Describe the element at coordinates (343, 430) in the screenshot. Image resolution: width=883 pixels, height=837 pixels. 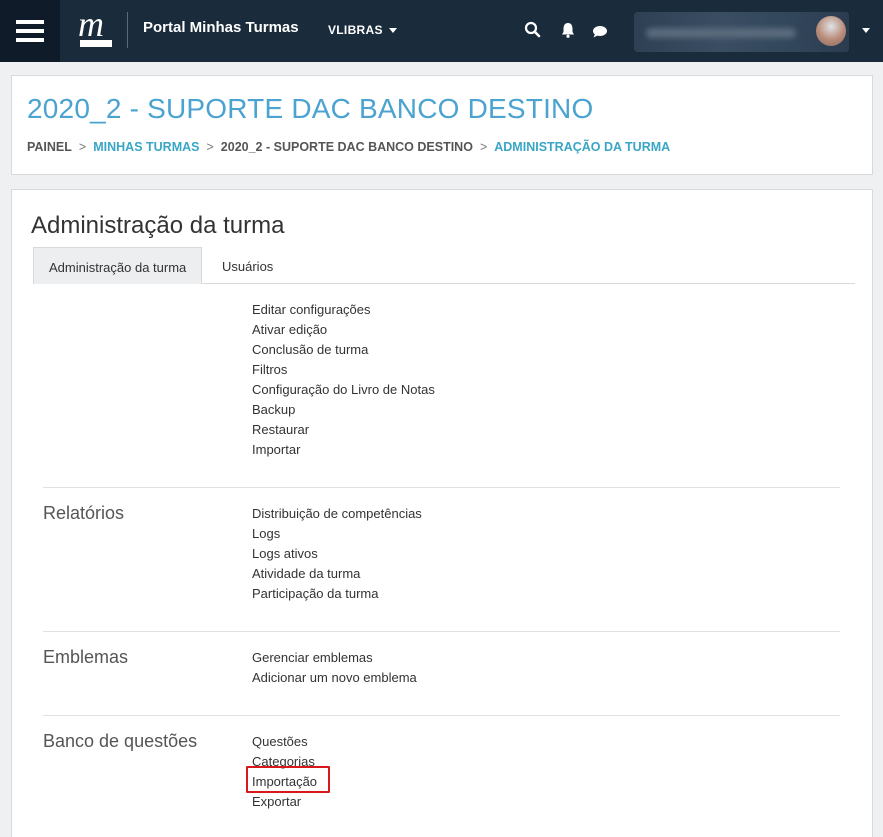
I see `list-item: Restaurar` at that location.